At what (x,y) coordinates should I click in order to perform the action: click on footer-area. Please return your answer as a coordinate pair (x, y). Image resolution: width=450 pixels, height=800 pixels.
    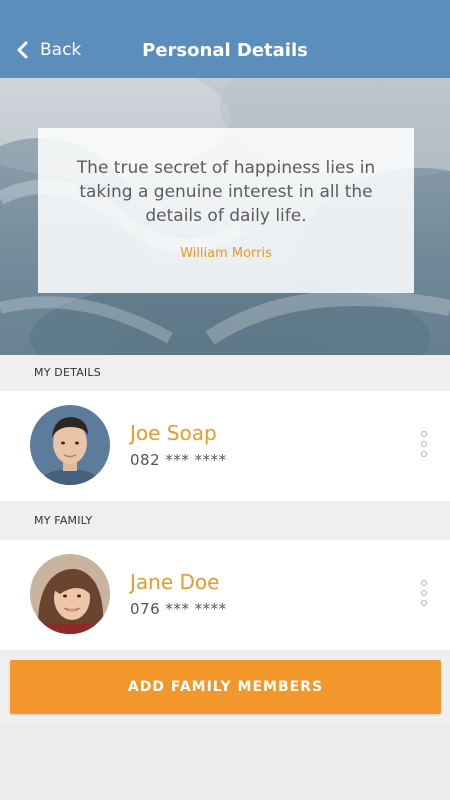
    Looking at the image, I should click on (225, 762).